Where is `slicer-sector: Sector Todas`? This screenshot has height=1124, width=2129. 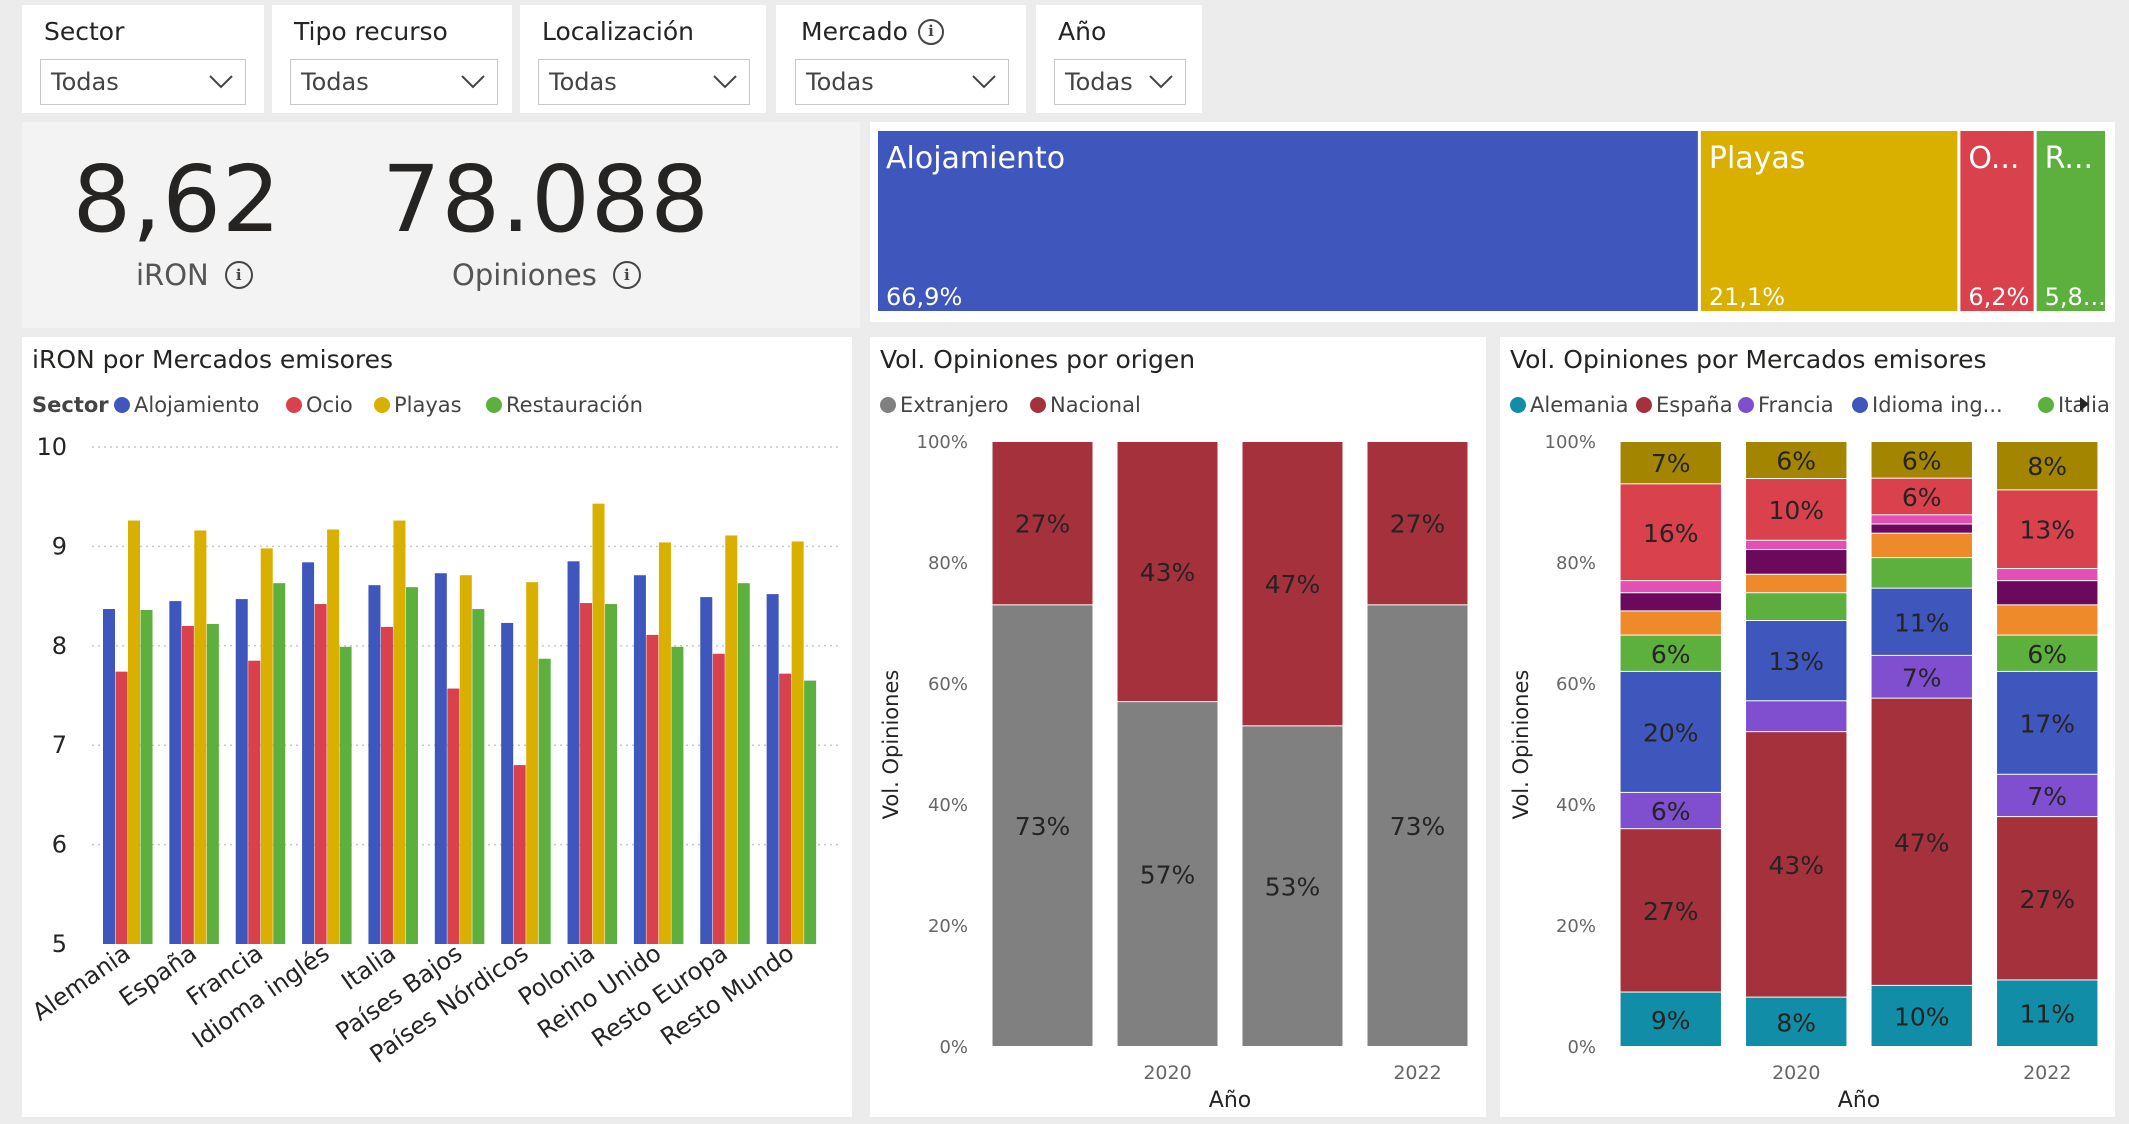 slicer-sector: Sector Todas is located at coordinates (143, 59).